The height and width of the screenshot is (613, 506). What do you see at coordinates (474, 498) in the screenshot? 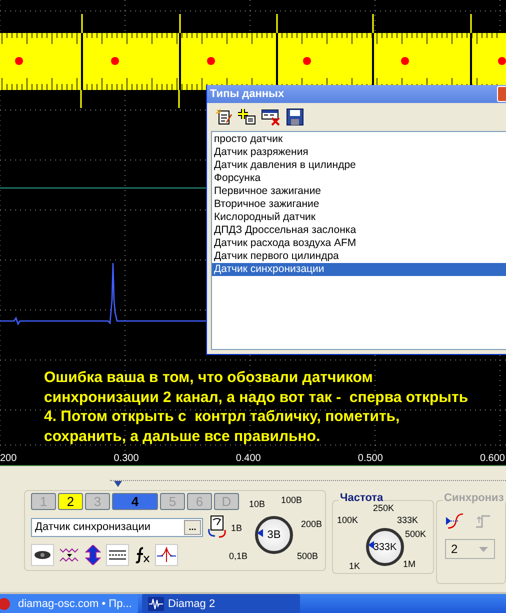
I see `group-title: Синхрониз` at bounding box center [474, 498].